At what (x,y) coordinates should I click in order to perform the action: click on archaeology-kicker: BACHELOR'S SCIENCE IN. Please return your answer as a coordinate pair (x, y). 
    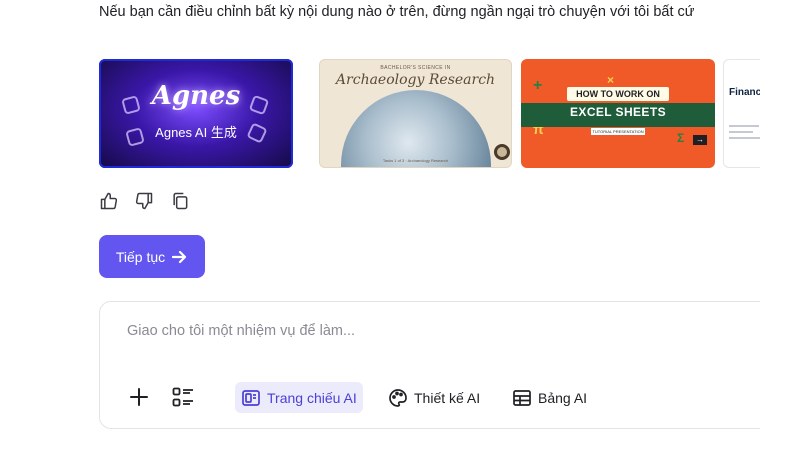
    Looking at the image, I should click on (415, 68).